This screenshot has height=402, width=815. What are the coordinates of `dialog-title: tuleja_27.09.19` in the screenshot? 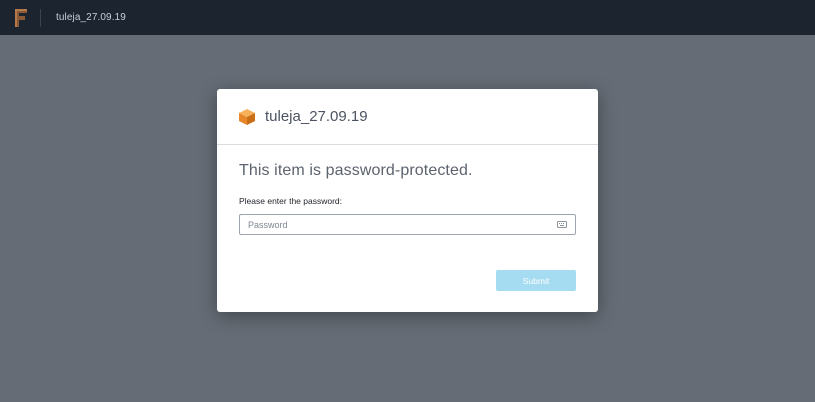 It's located at (316, 116).